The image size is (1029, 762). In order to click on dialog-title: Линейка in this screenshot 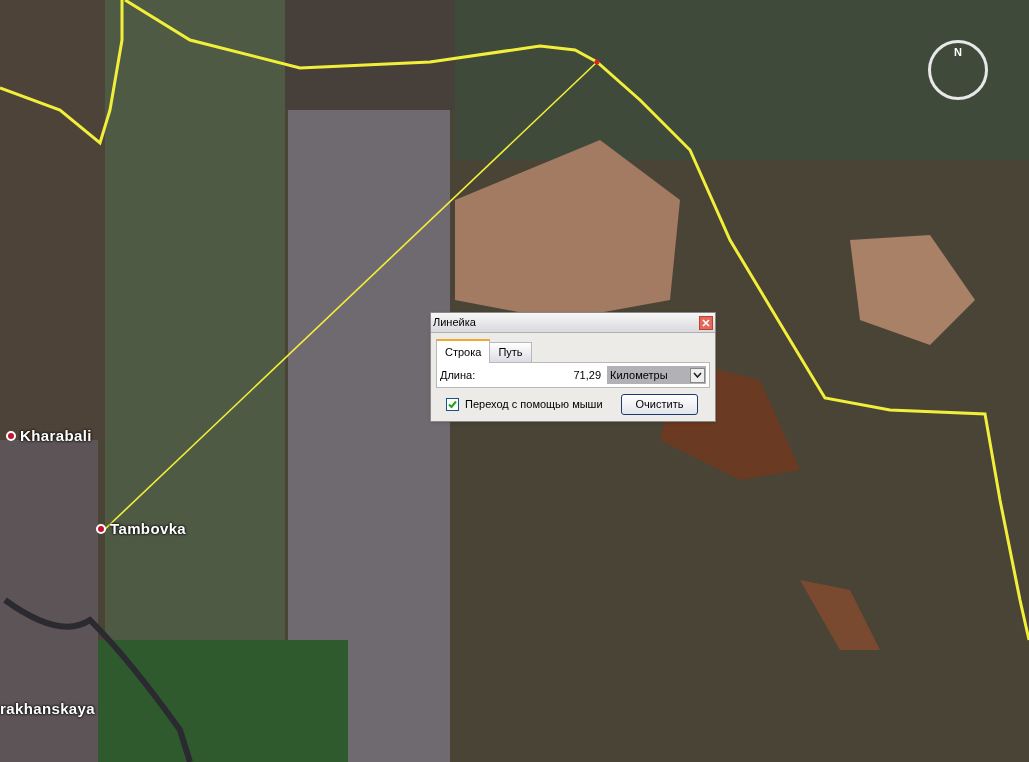, I will do `click(454, 323)`.